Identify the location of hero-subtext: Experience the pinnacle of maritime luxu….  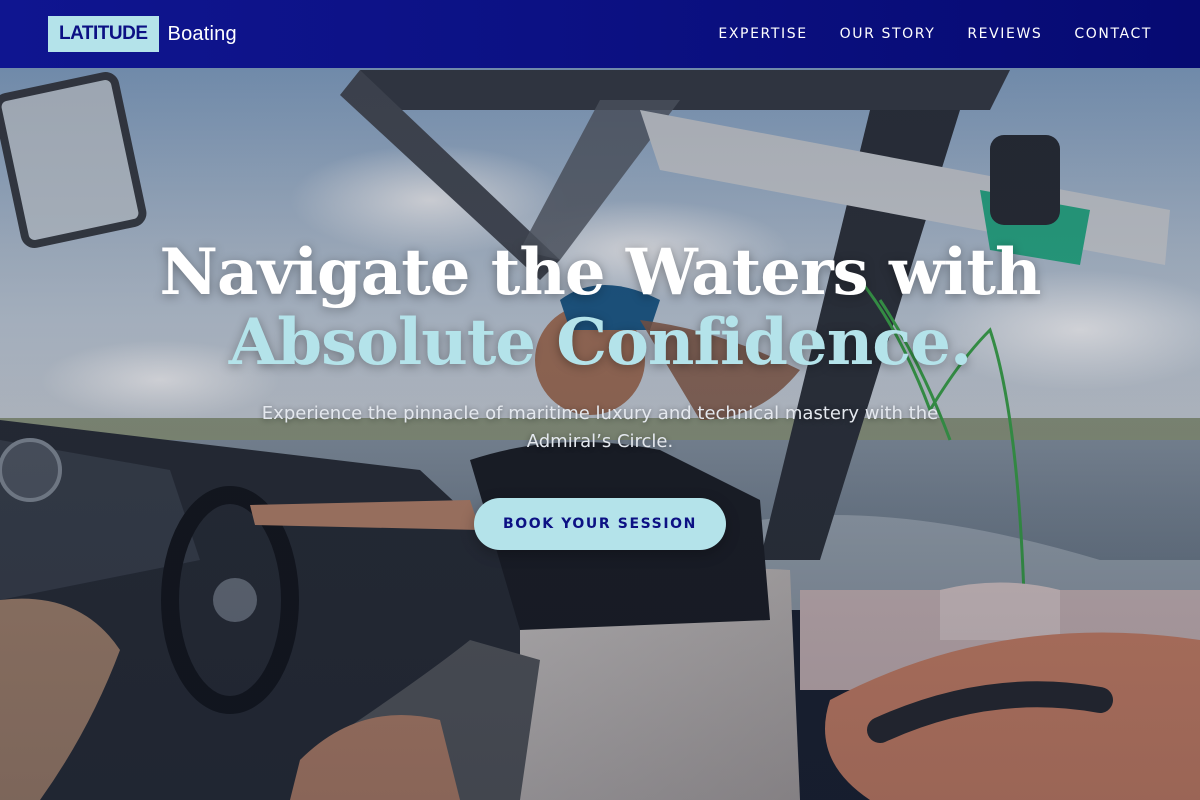
(600, 427).